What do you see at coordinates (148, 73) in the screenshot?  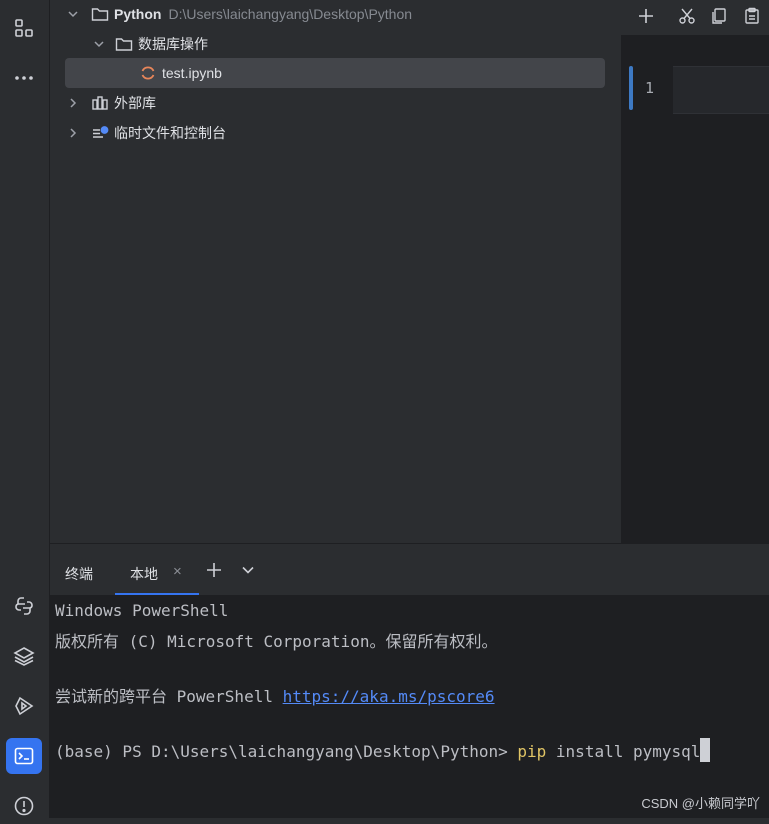 I see `notebook-icon` at bounding box center [148, 73].